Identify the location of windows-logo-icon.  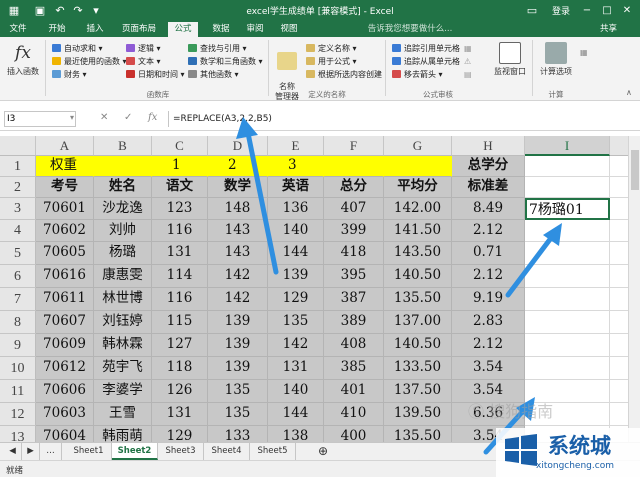
(521, 450).